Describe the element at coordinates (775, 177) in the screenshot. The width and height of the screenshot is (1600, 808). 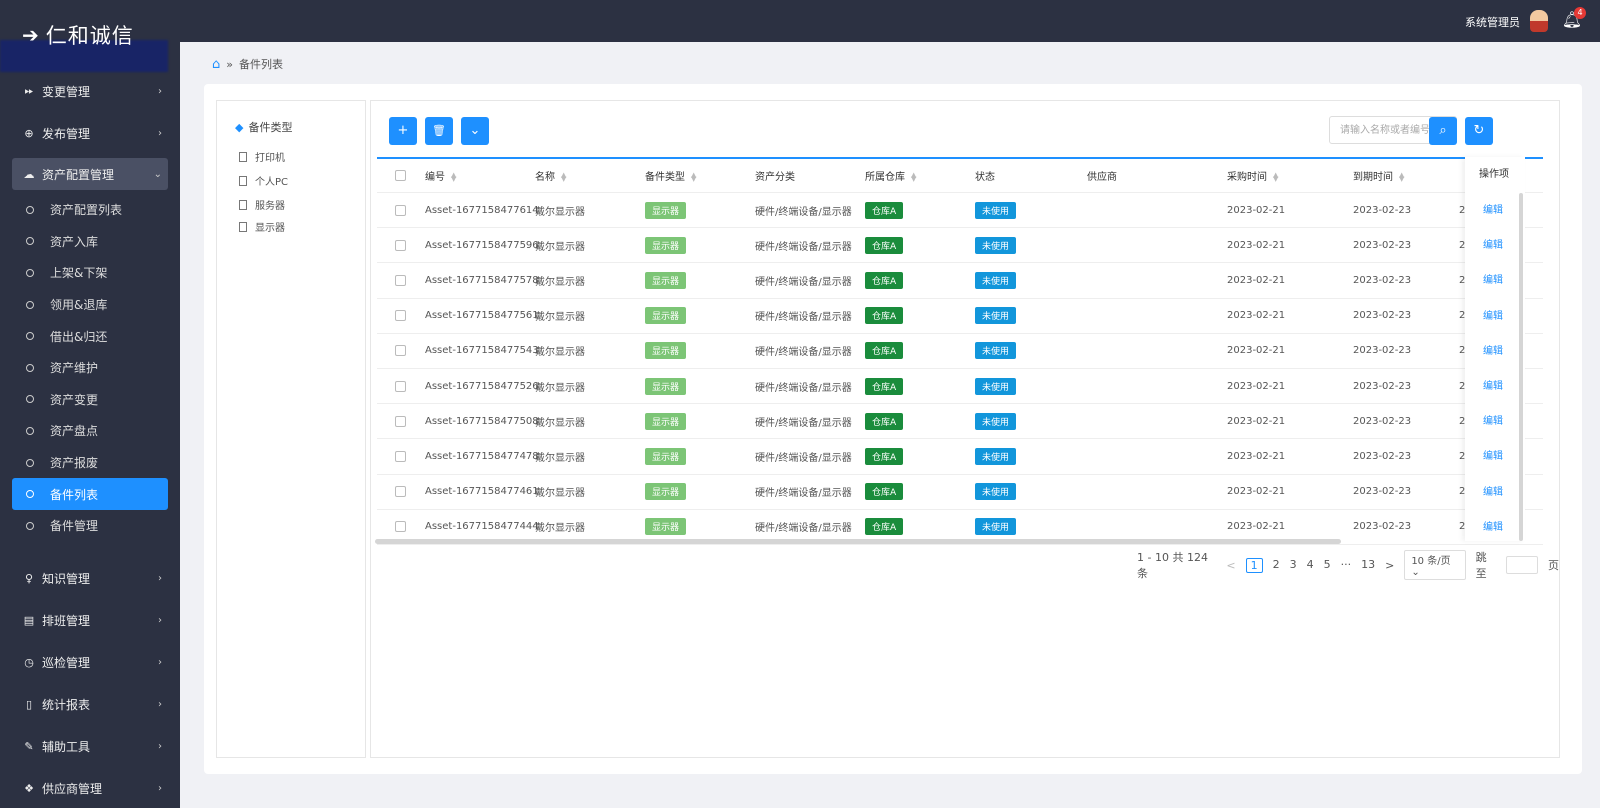
I see `col-category-header: 资产分类` at that location.